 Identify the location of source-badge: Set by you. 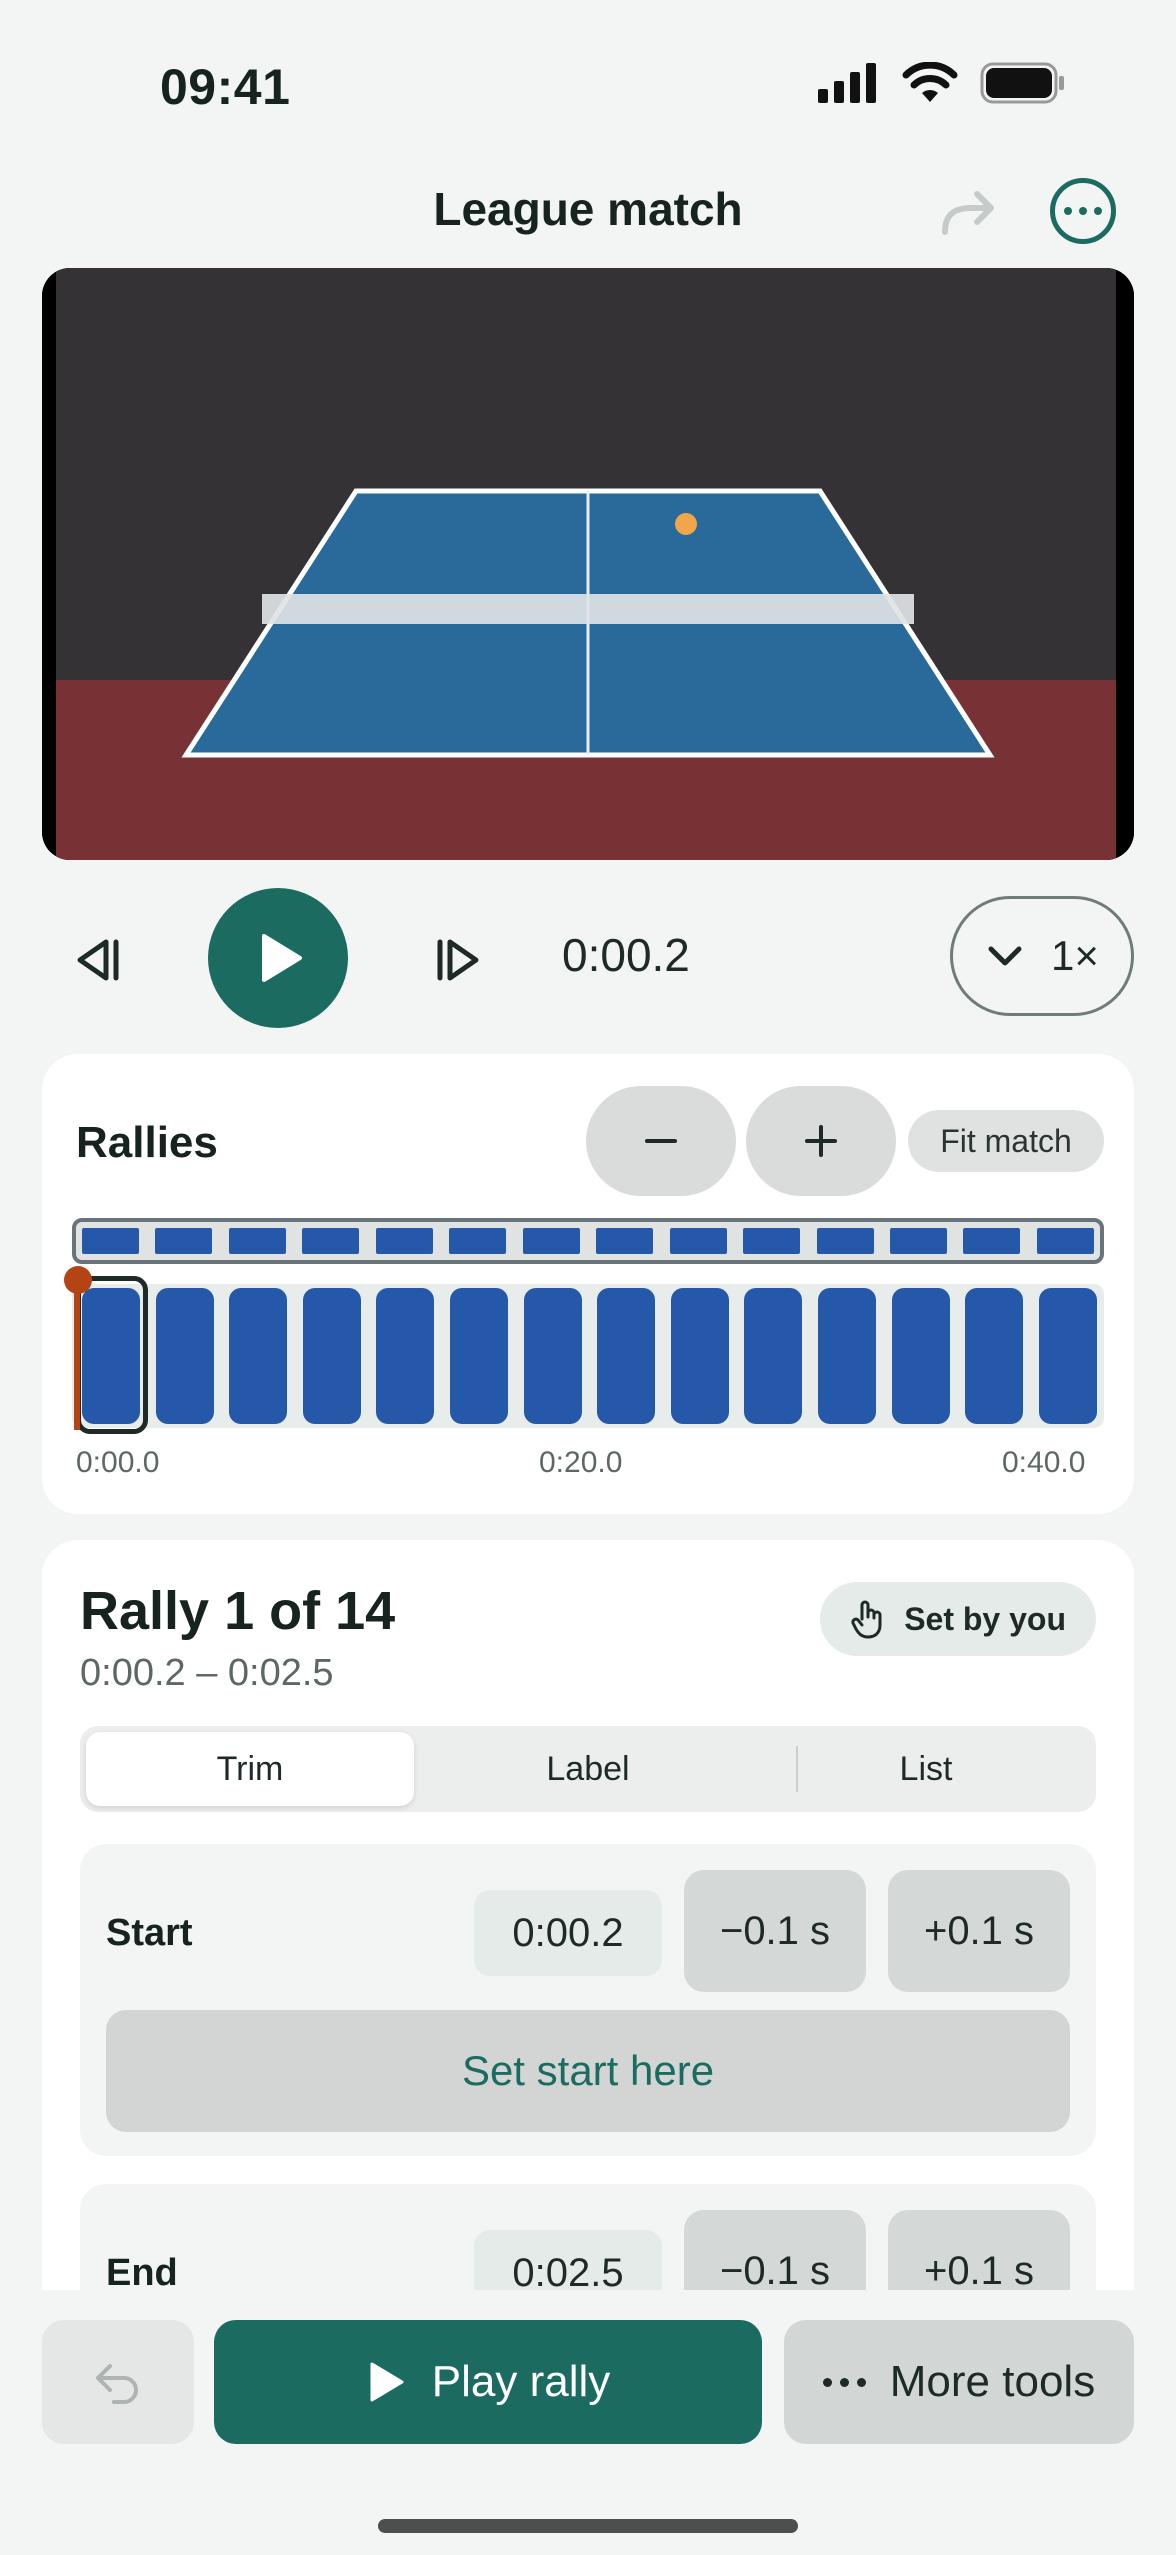
(958, 1619).